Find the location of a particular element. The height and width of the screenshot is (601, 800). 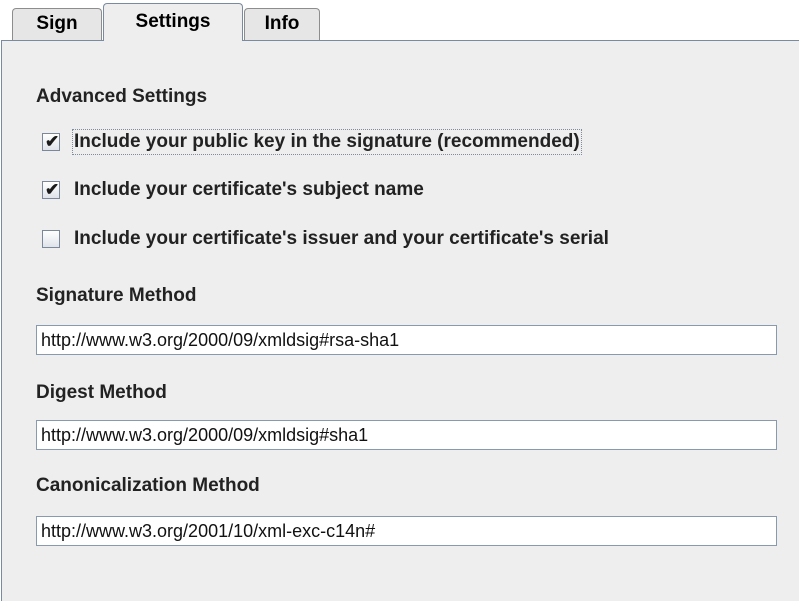

tab-settings: Settings is located at coordinates (173, 22).